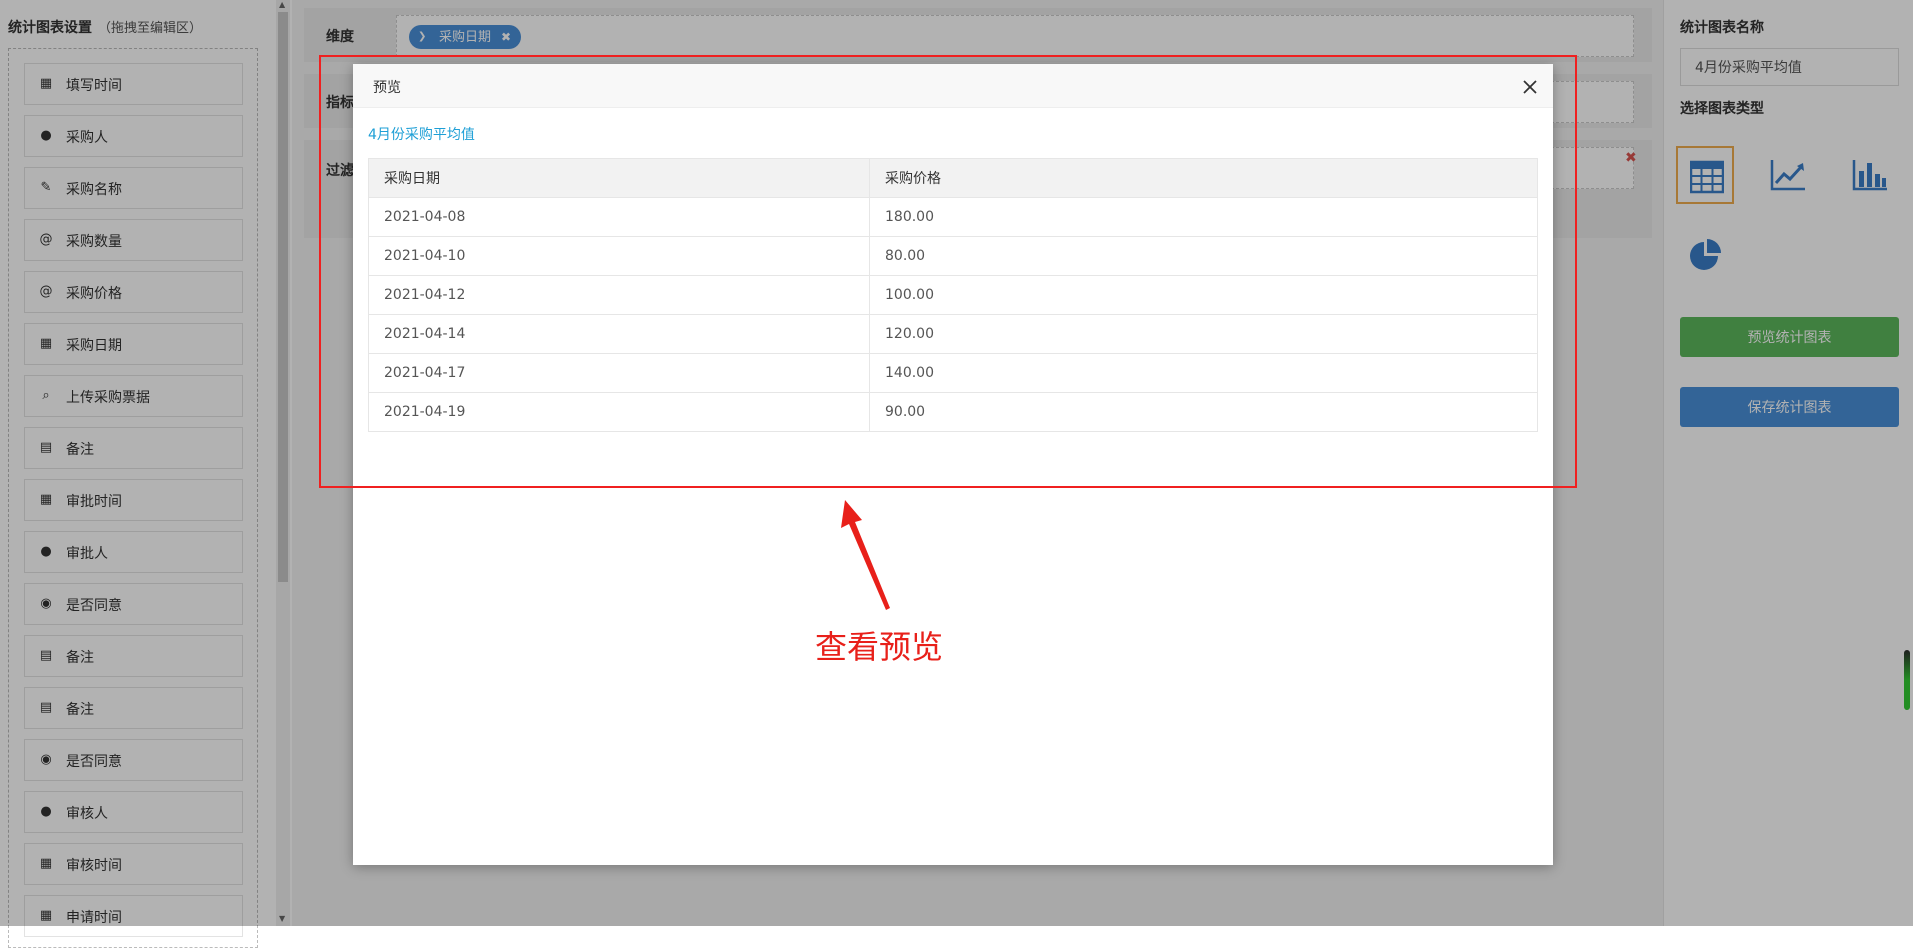 This screenshot has height=948, width=1913. I want to click on annotation-caption: 查看预览, so click(879, 647).